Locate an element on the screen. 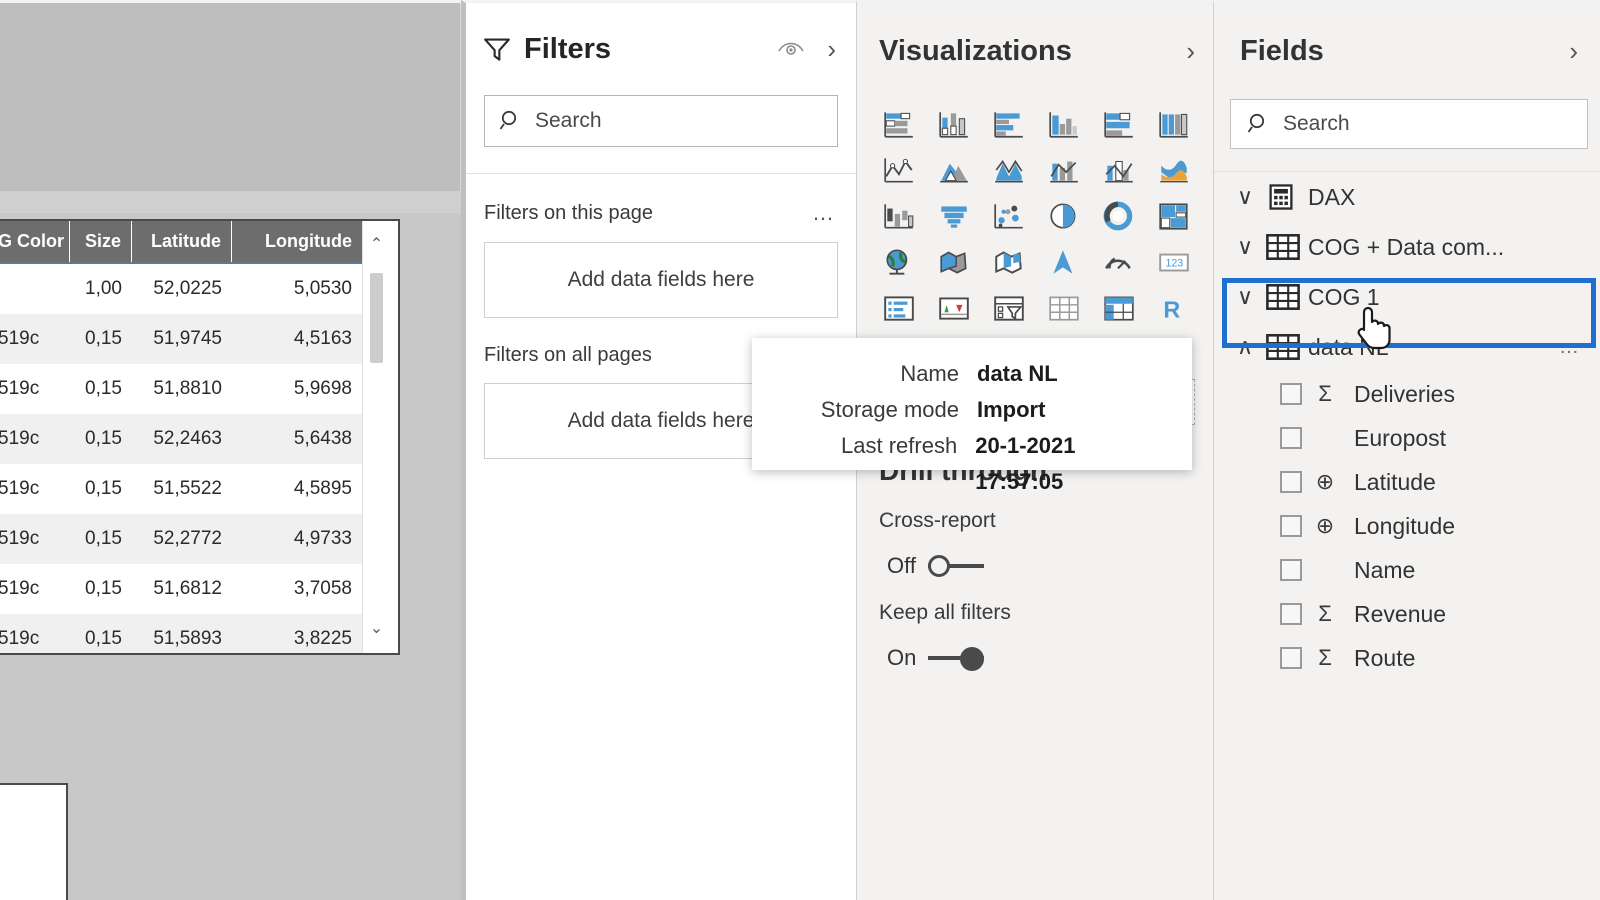  line-and-clustered-column-icon is located at coordinates (1118, 170).